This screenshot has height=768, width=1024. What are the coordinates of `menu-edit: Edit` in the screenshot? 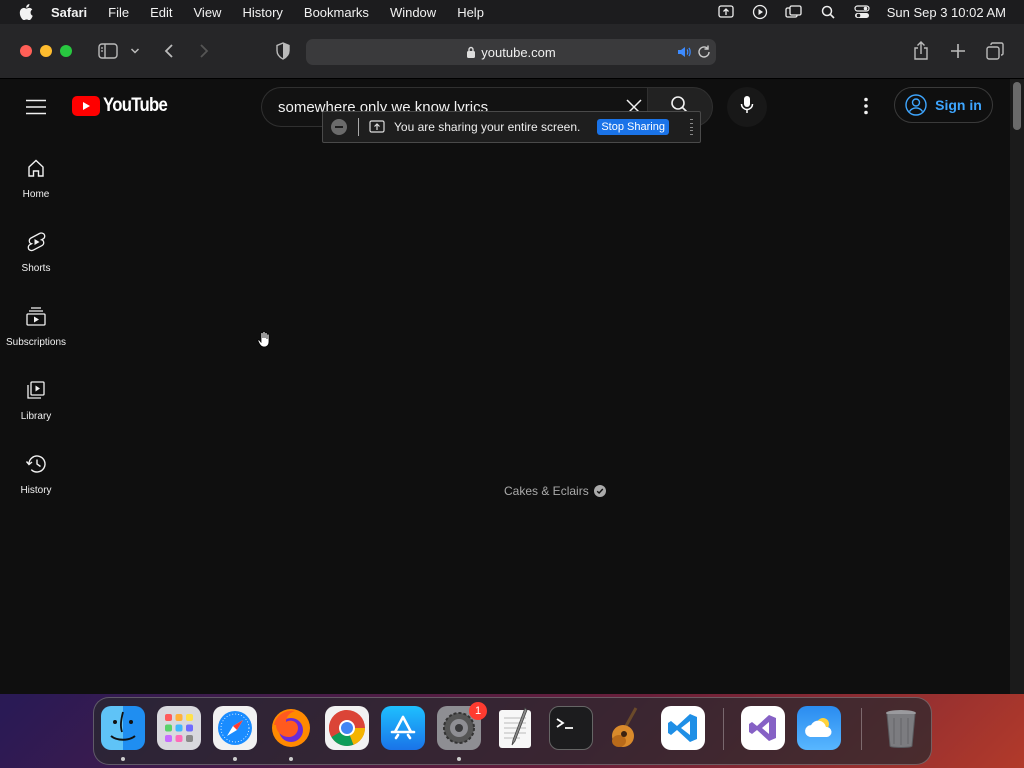 It's located at (161, 12).